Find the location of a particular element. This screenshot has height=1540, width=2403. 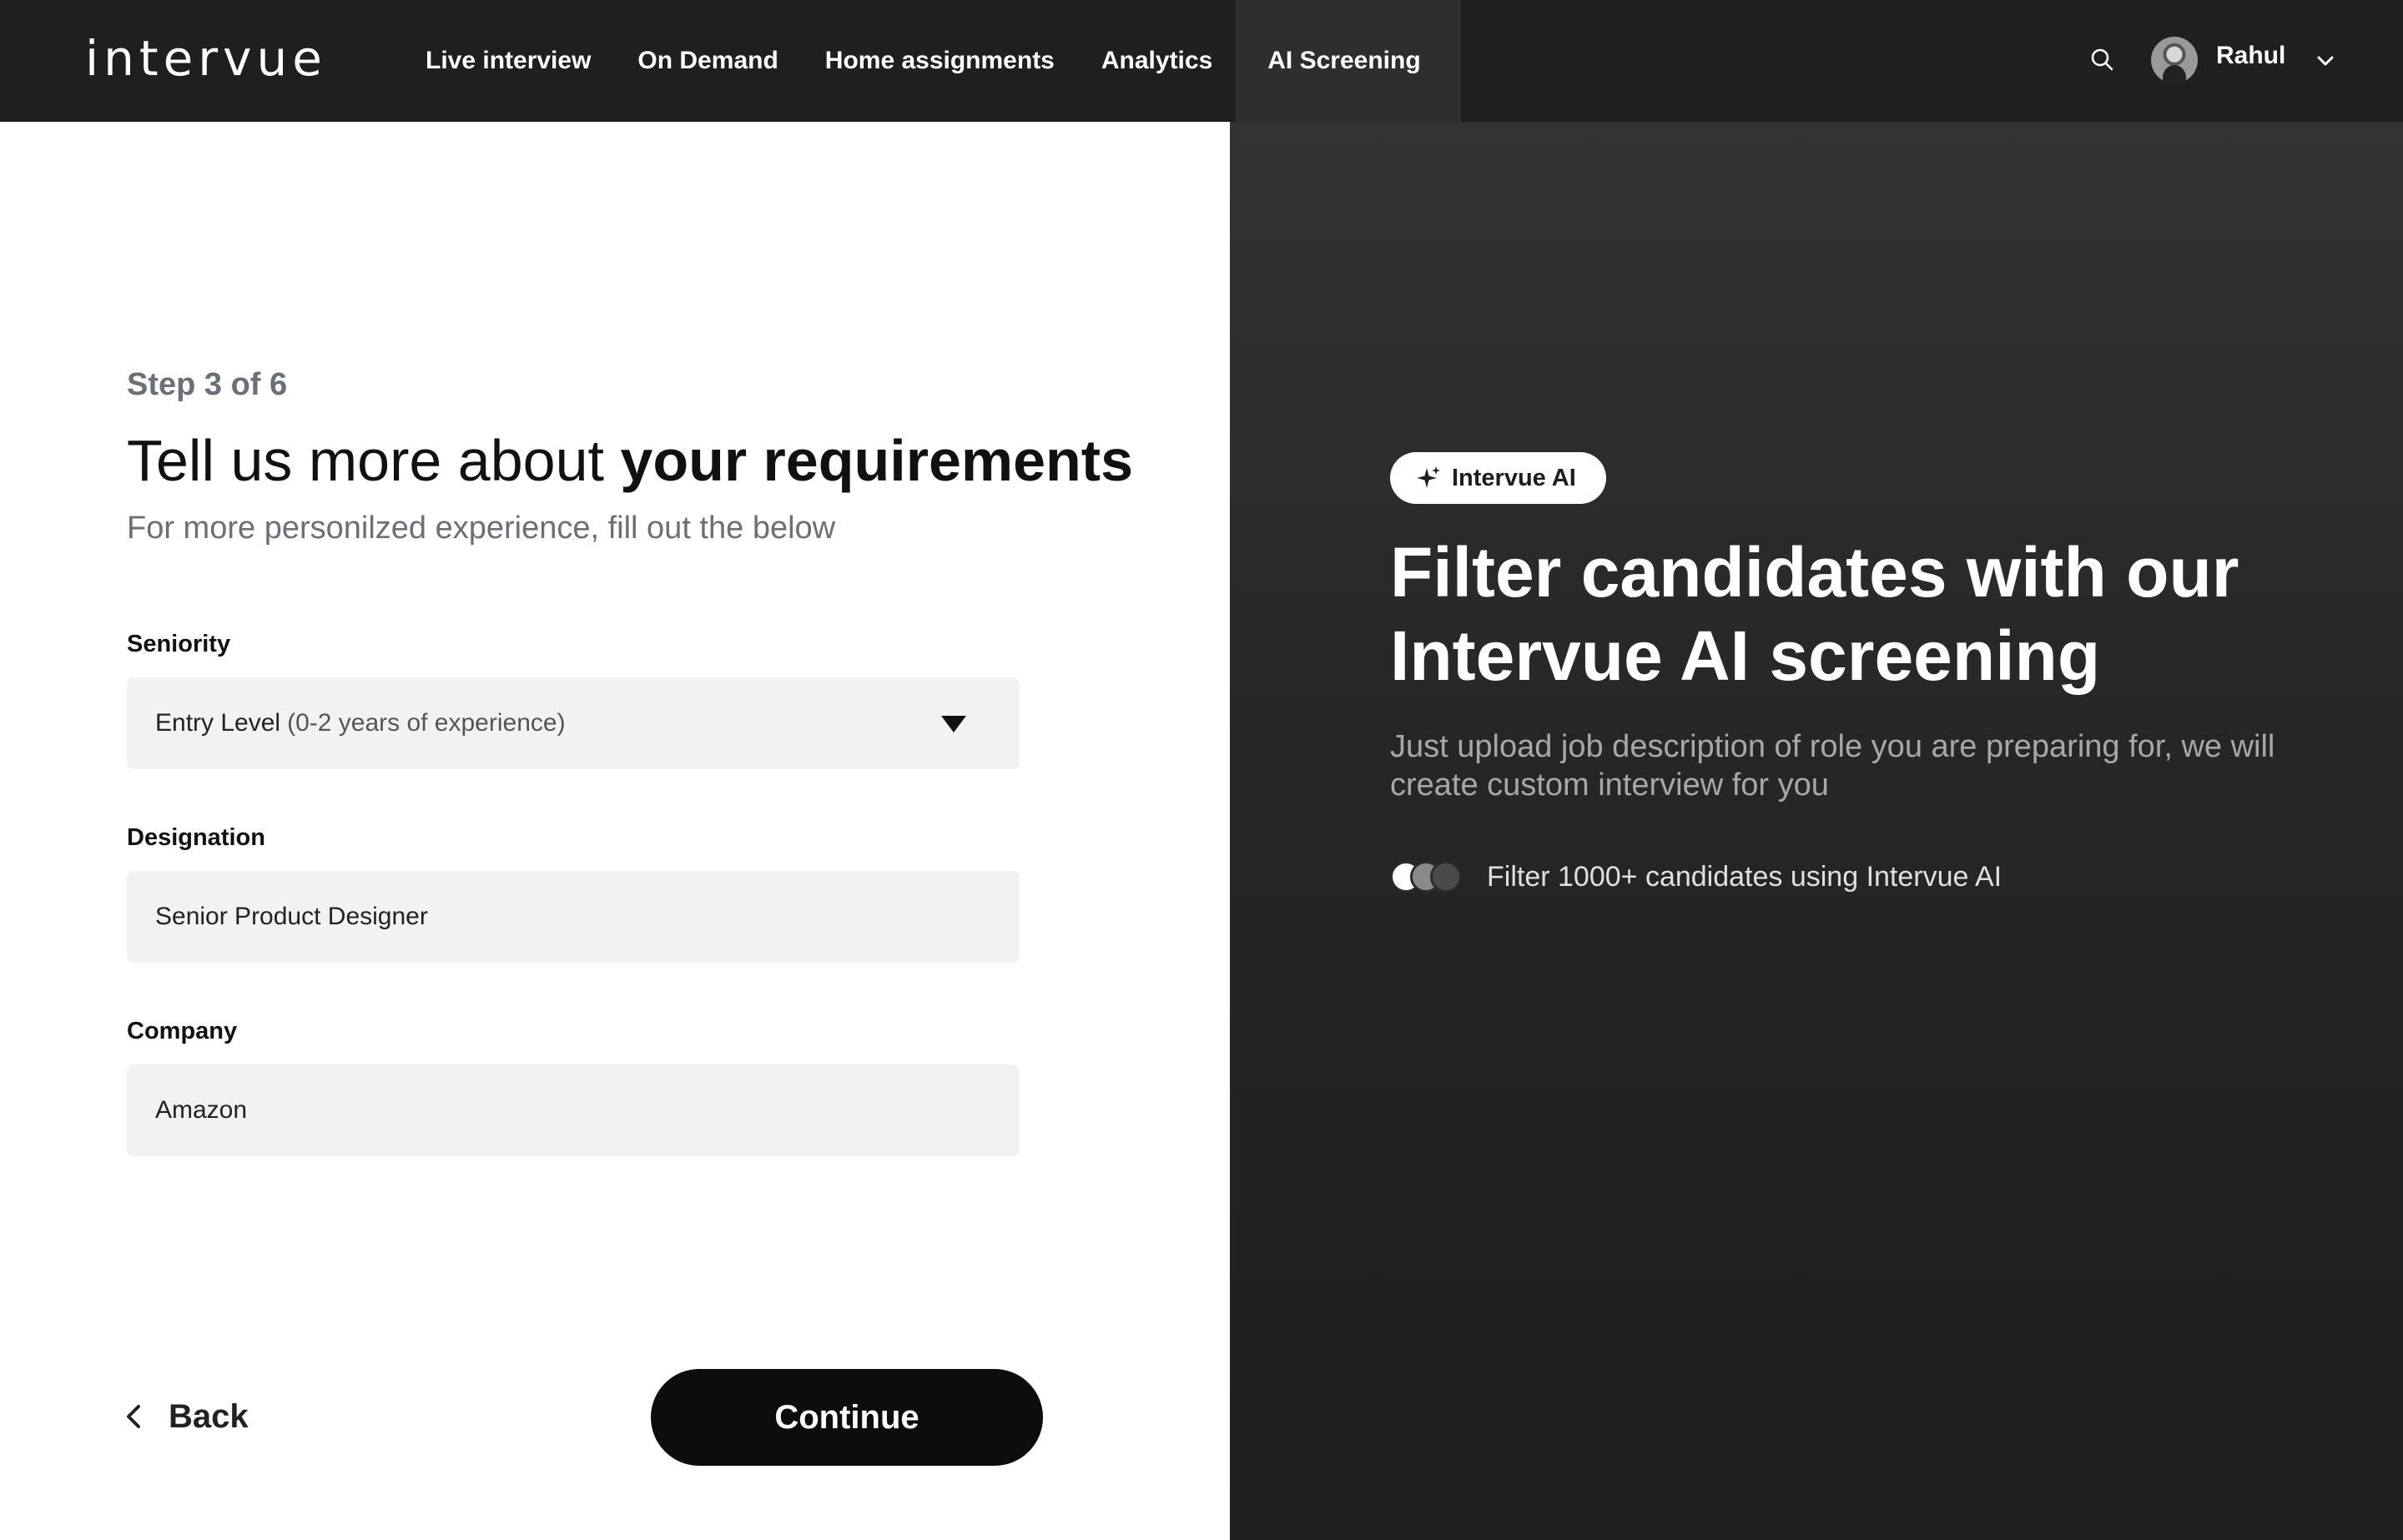

step-indicator: Step 3 of 6 is located at coordinates (207, 384).